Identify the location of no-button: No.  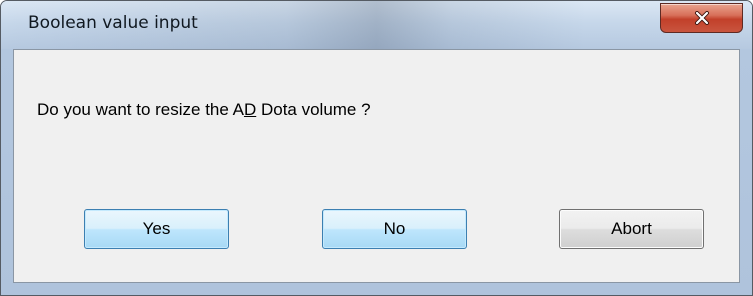
(394, 229).